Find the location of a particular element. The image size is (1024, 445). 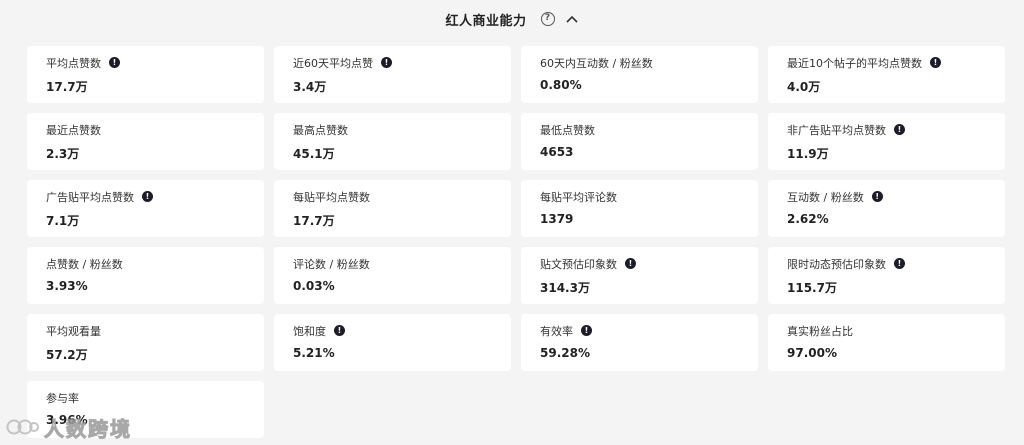

metric-label-row: 有效率! is located at coordinates (649, 330).